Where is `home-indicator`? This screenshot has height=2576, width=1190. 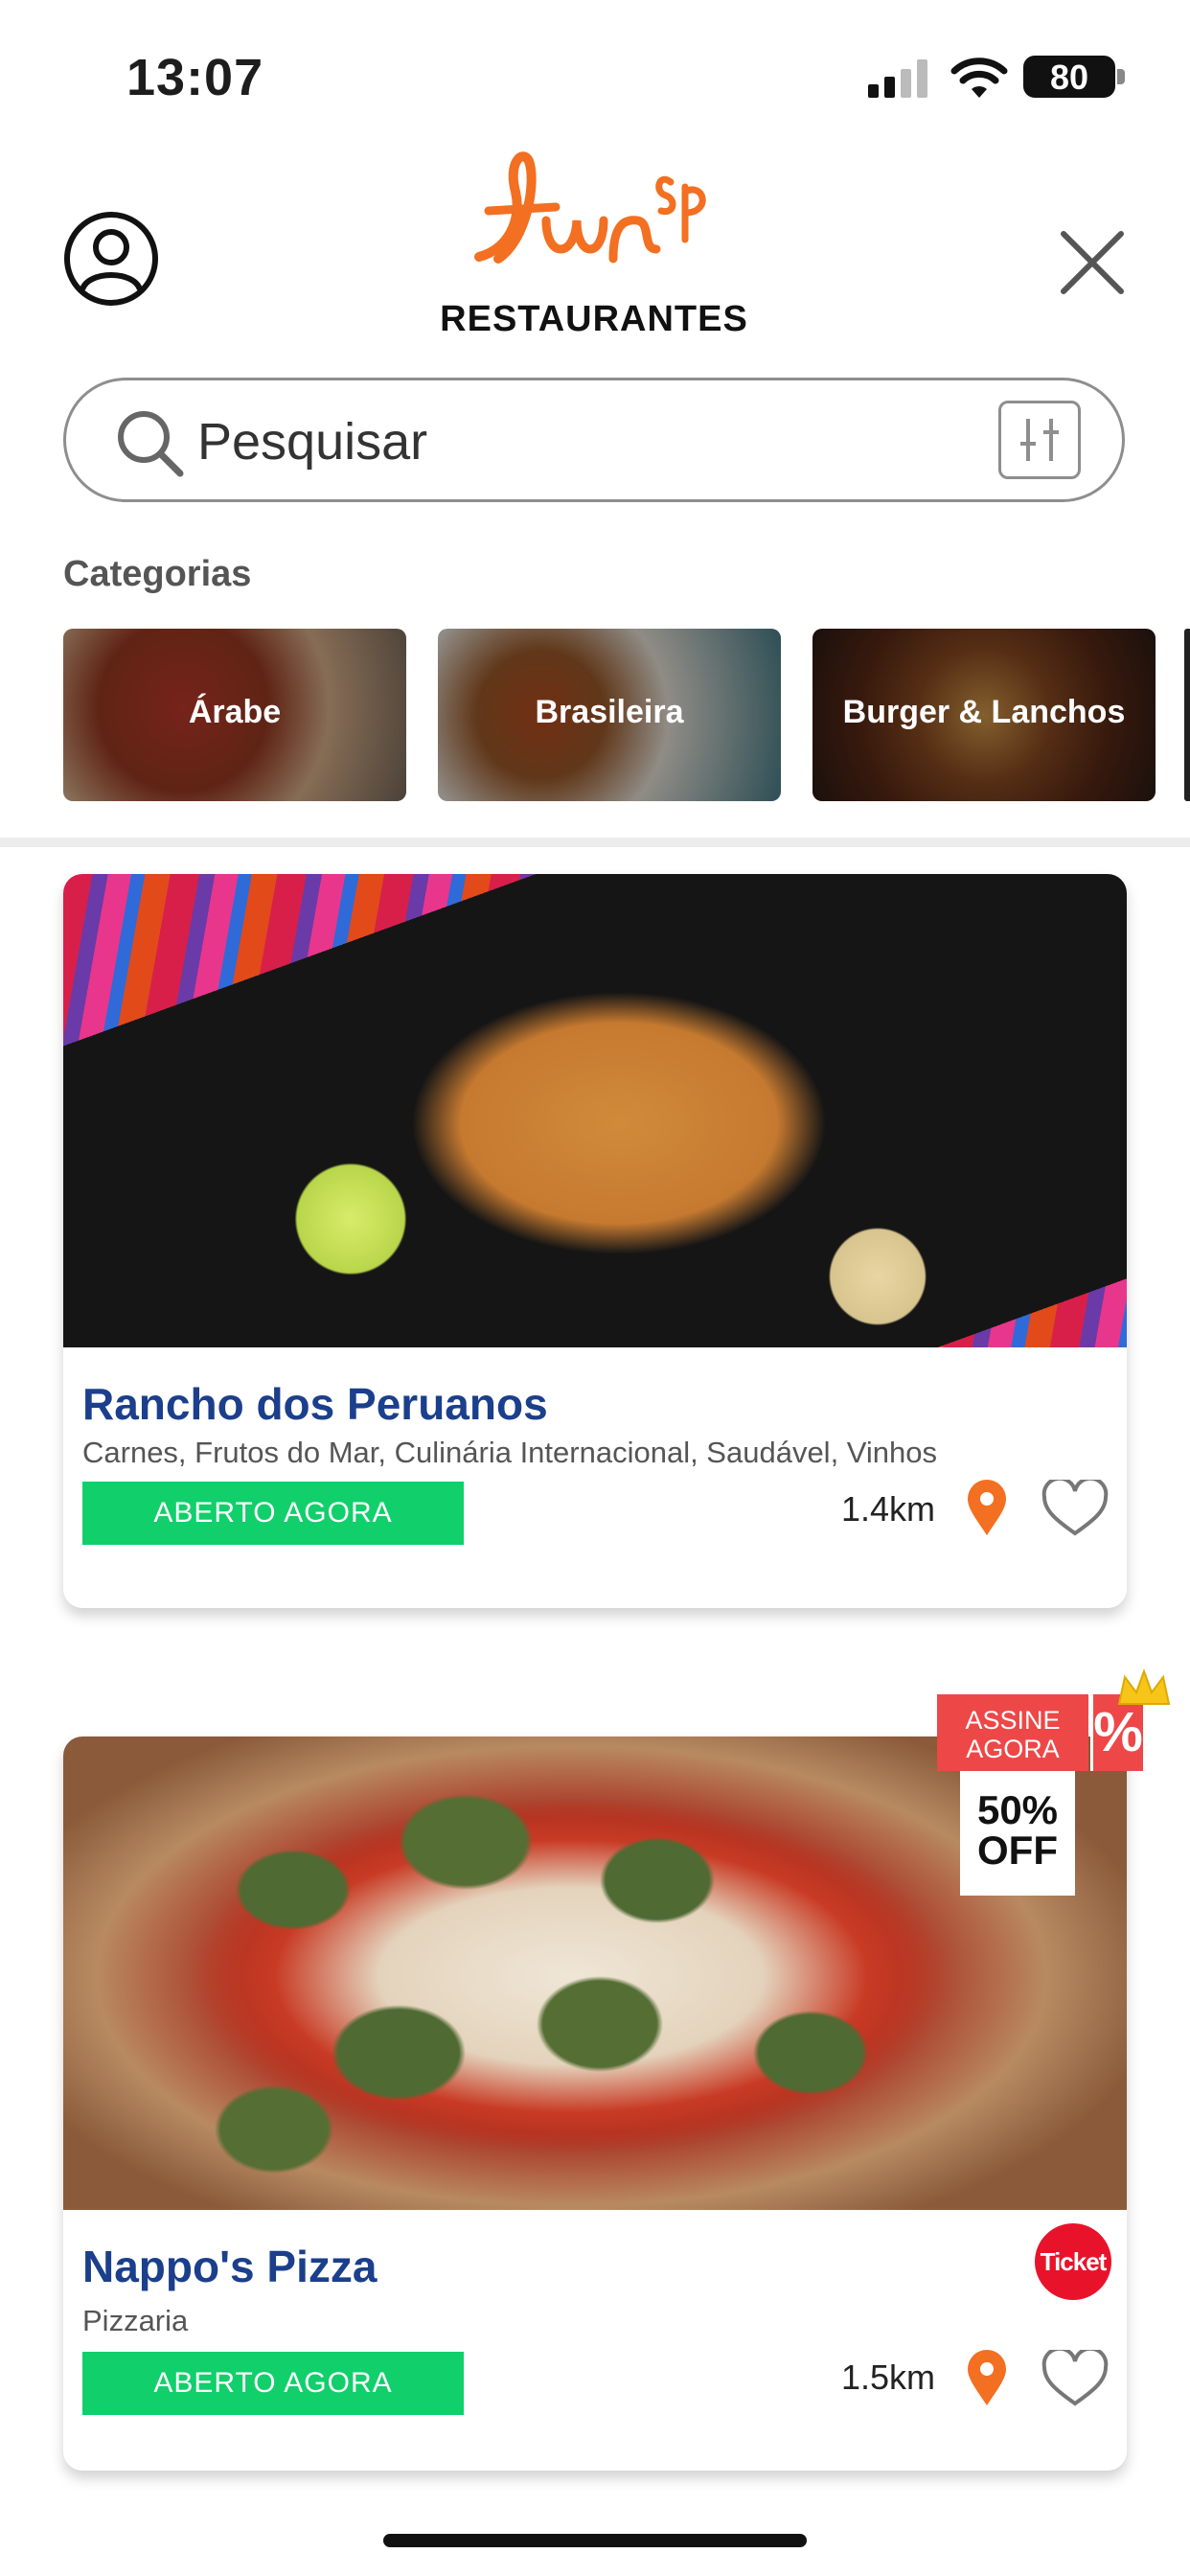 home-indicator is located at coordinates (595, 2540).